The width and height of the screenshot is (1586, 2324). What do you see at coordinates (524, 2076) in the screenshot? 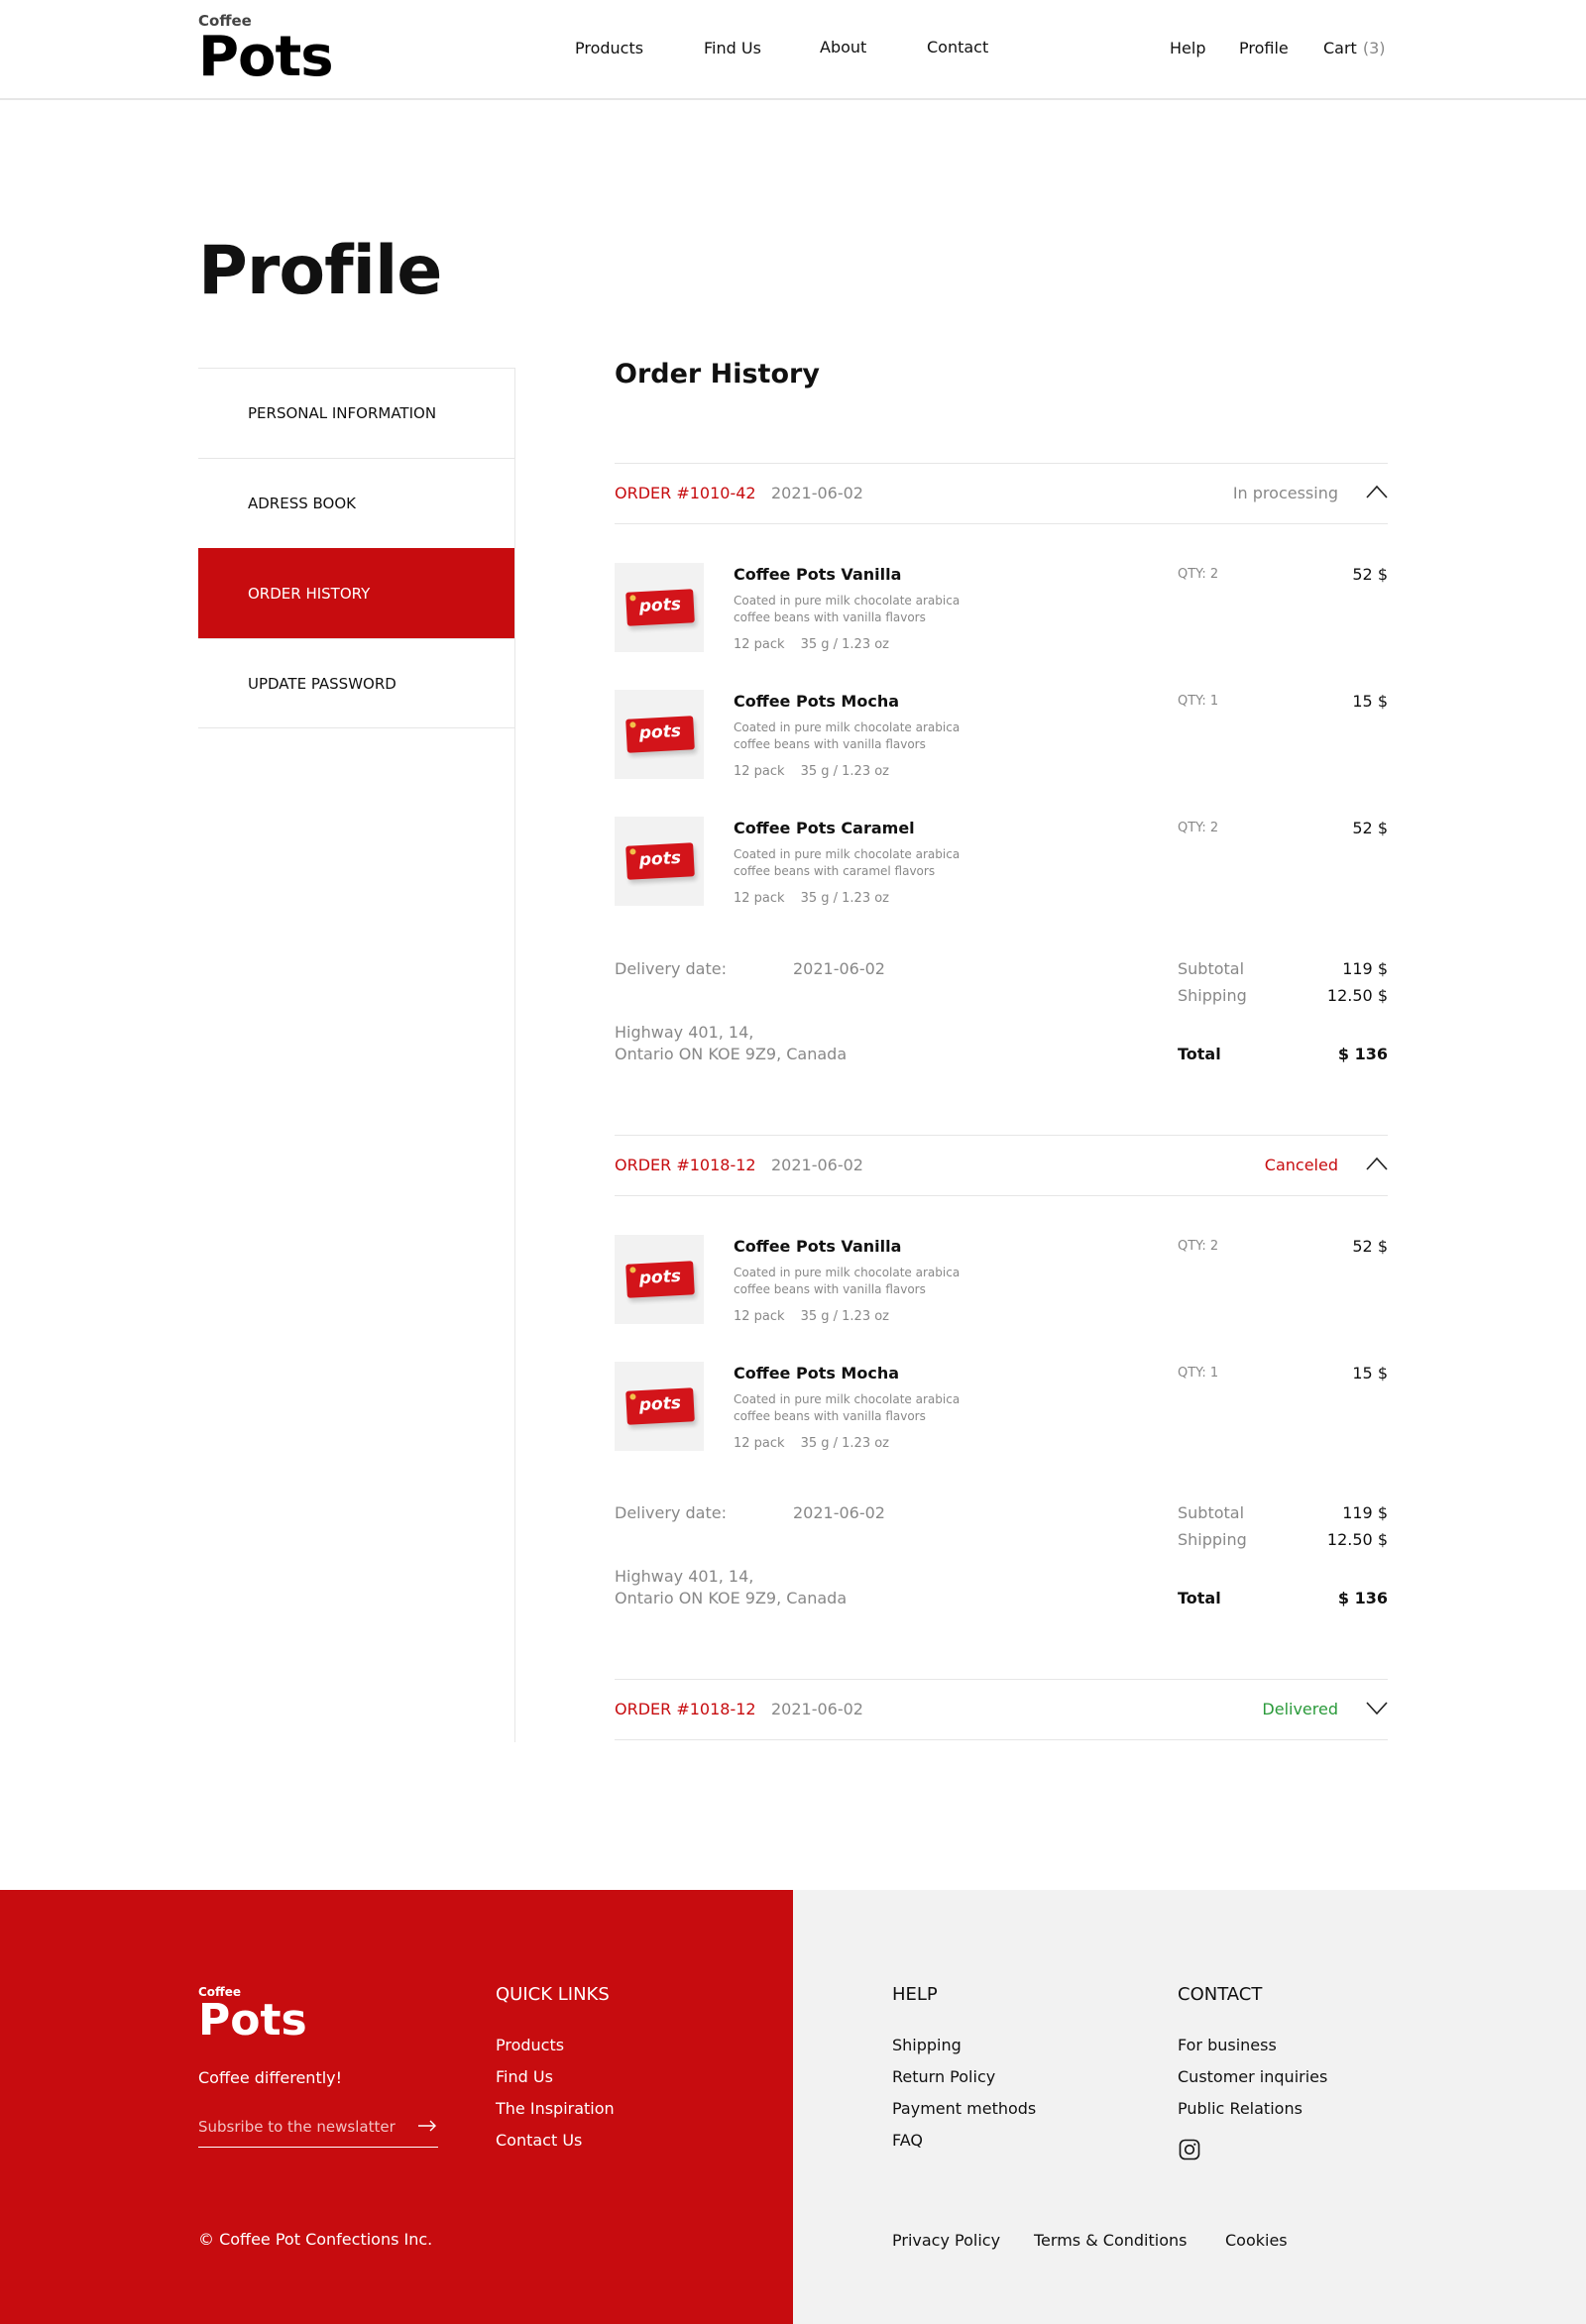
I see `footer-link-find-us: Find Us` at bounding box center [524, 2076].